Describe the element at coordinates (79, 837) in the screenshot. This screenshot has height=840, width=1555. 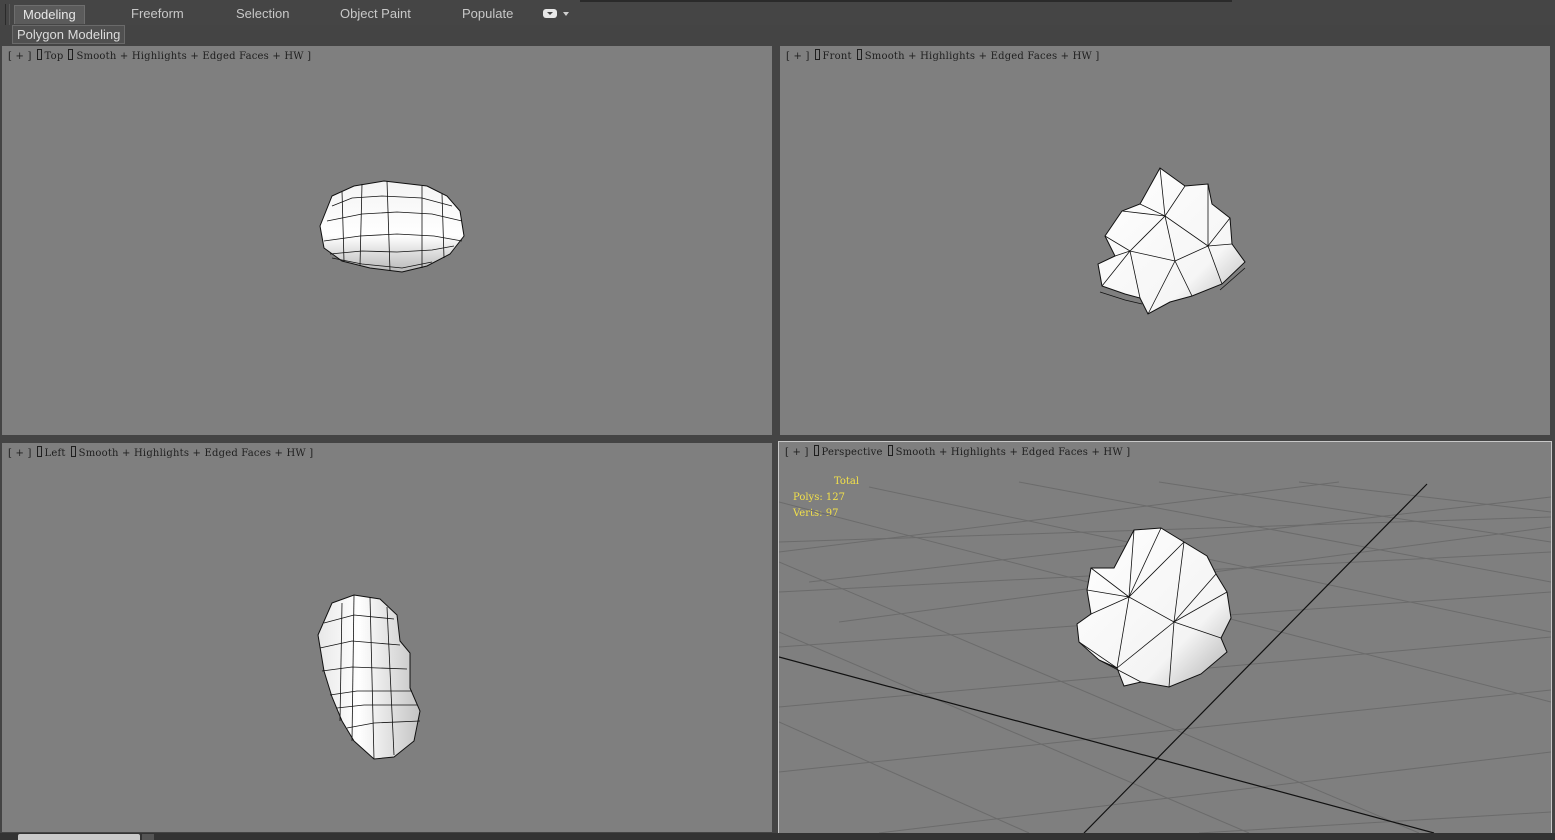
I see `time-slider-thumb` at that location.